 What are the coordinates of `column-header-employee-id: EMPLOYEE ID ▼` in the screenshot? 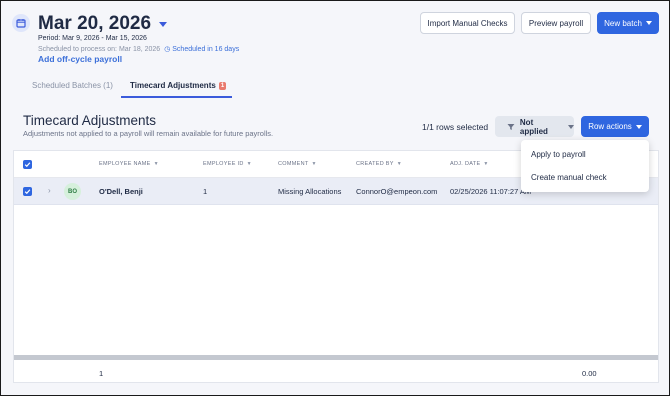 It's located at (227, 164).